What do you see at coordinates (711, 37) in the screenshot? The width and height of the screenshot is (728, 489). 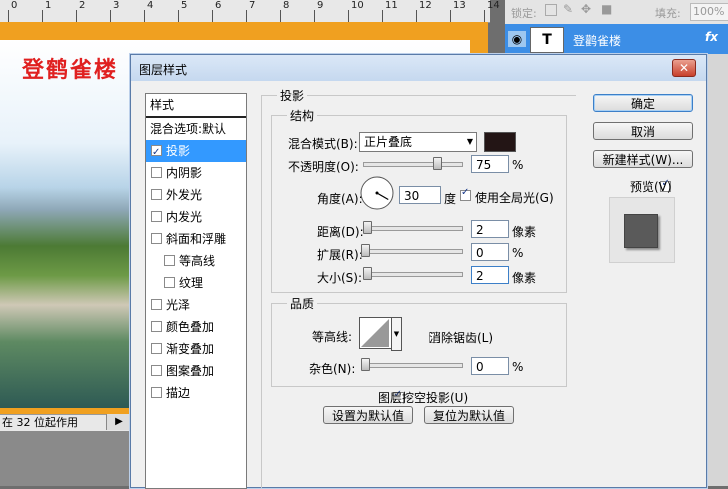 I see `fx-icon: fx` at bounding box center [711, 37].